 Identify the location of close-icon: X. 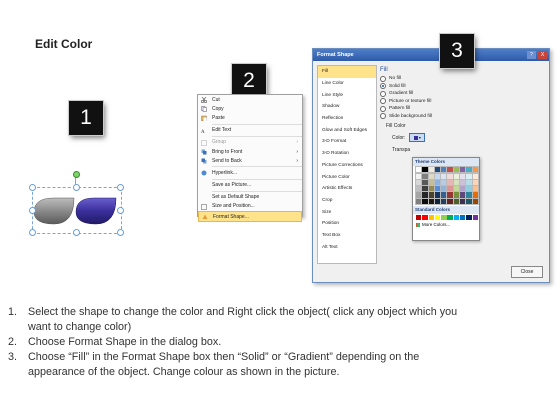
(542, 55).